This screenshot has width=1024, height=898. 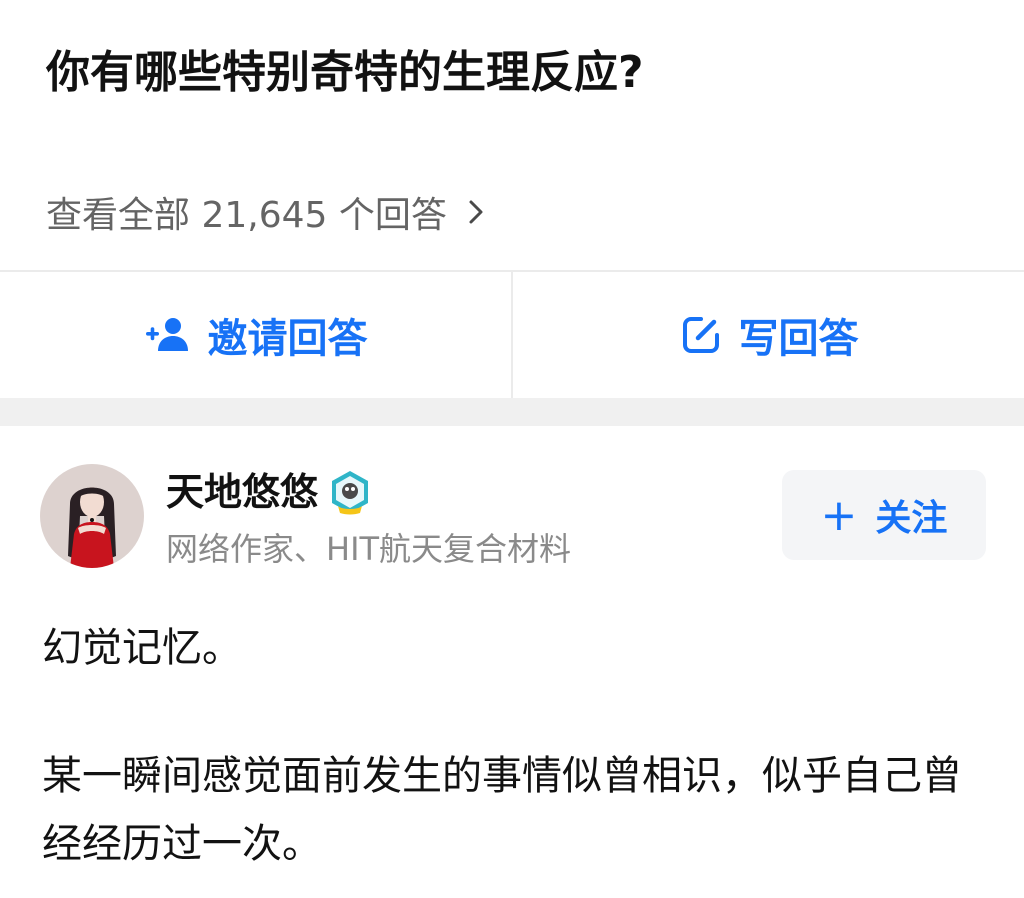 I want to click on follow-label: 关注, so click(x=911, y=518).